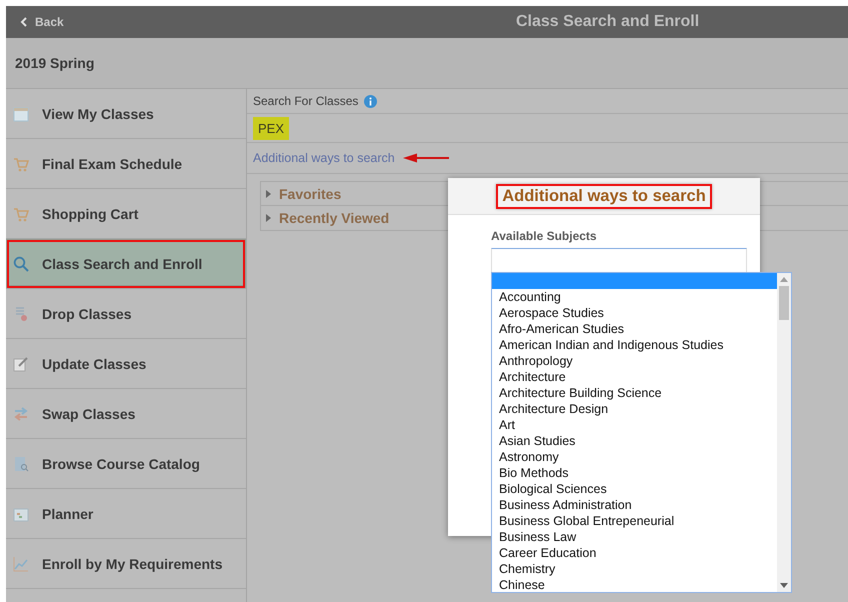 This screenshot has height=602, width=848. I want to click on term-label: 2019 Spring, so click(54, 63).